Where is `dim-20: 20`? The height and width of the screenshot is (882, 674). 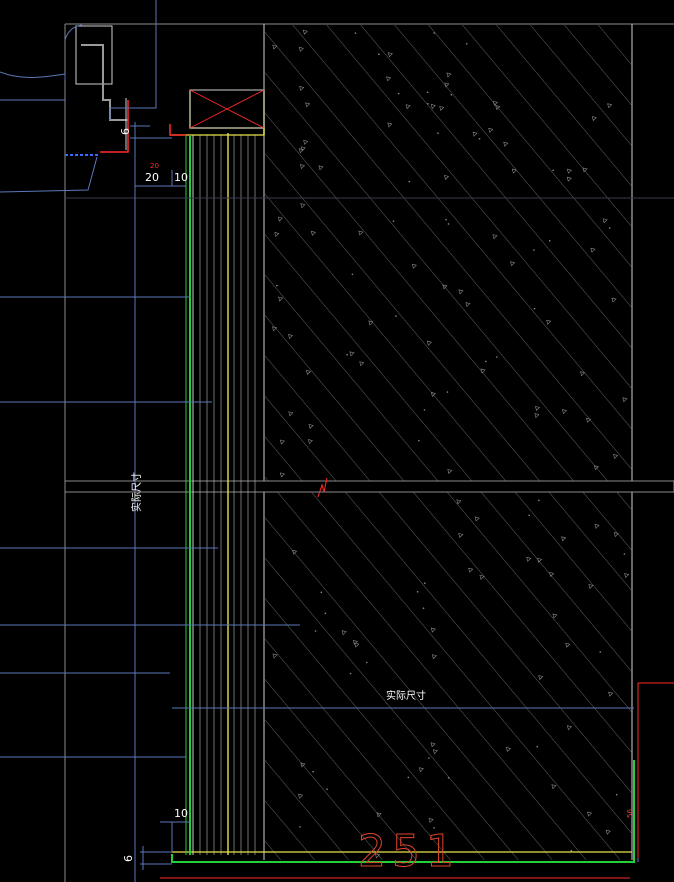 dim-20: 20 is located at coordinates (152, 177).